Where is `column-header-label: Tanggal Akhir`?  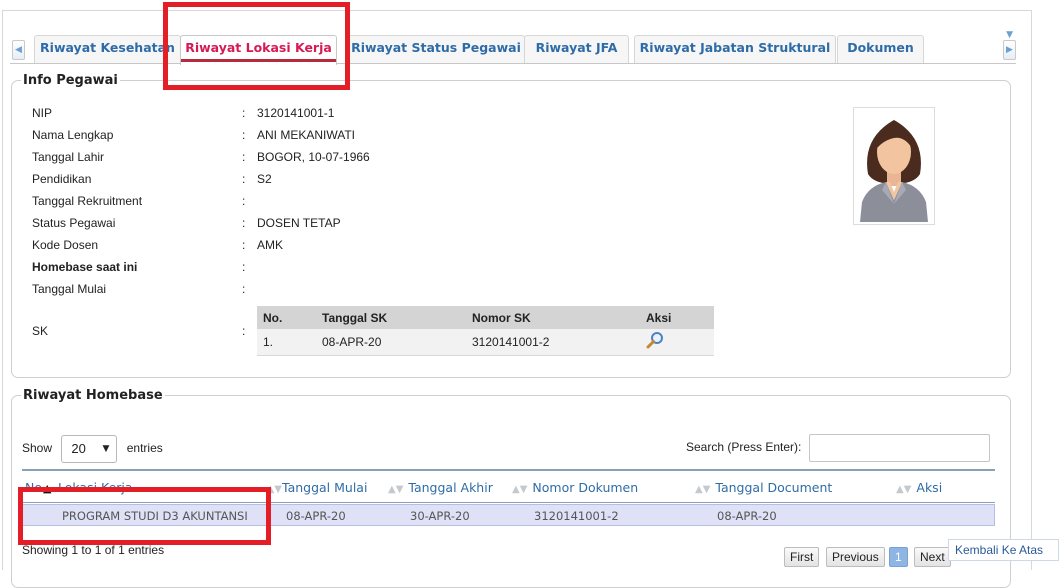
column-header-label: Tanggal Akhir is located at coordinates (450, 487).